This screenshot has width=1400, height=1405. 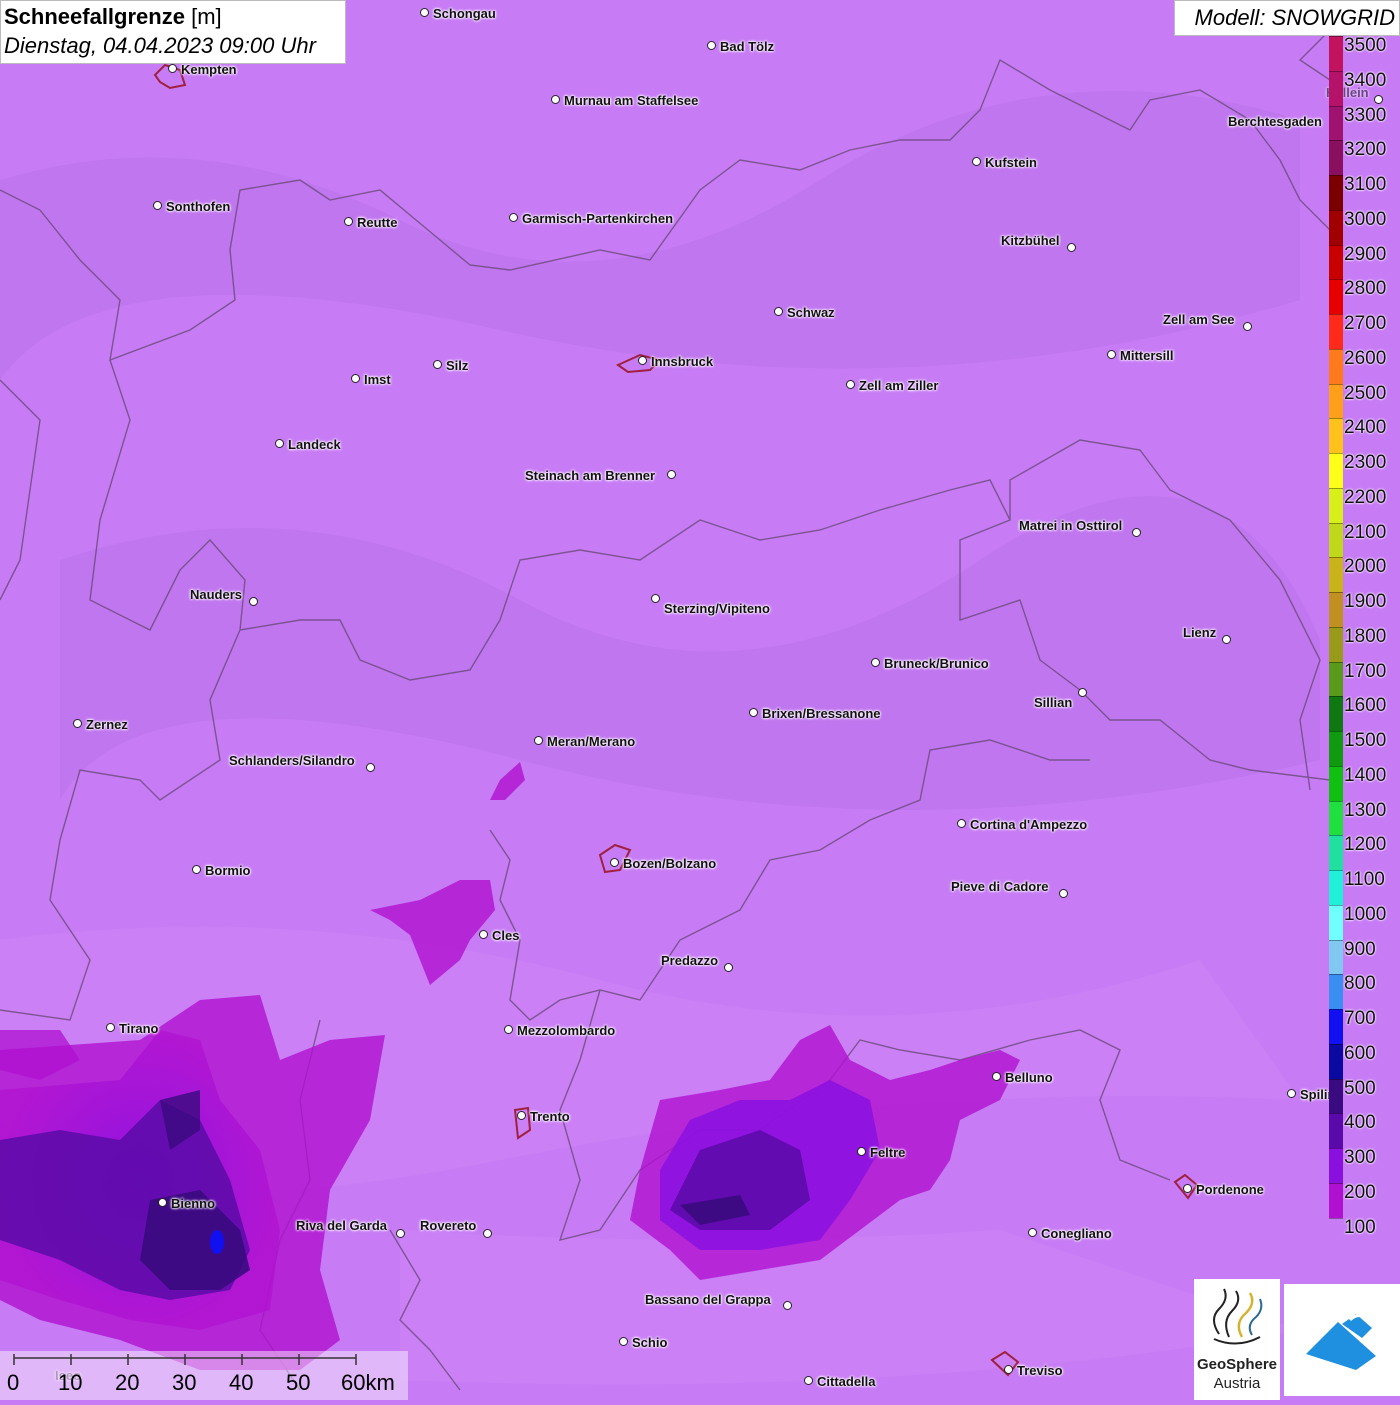 What do you see at coordinates (1365, 150) in the screenshot?
I see `legend-value: 3200` at bounding box center [1365, 150].